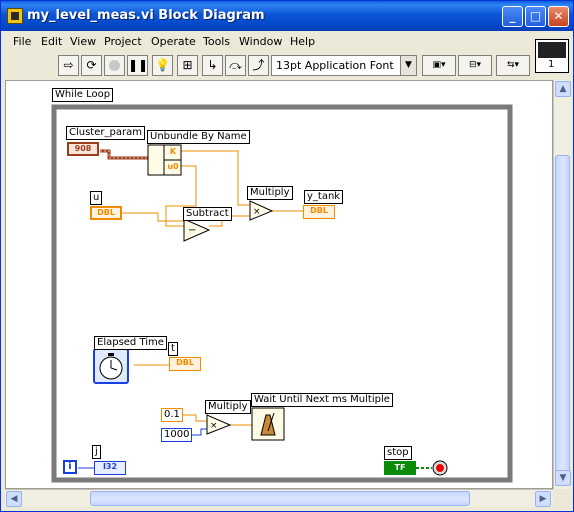  Describe the element at coordinates (558, 16) in the screenshot. I see `close-button: ✕` at that location.